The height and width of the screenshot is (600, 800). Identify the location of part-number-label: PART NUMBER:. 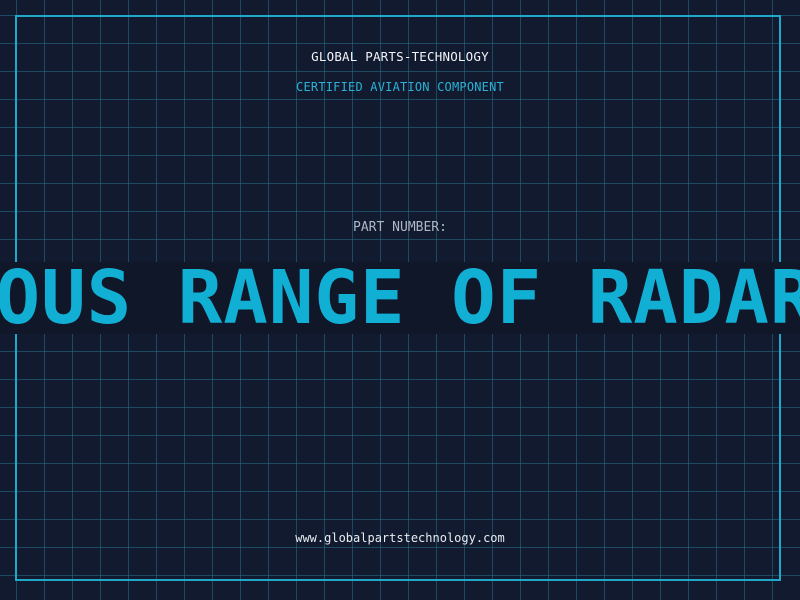
(400, 227).